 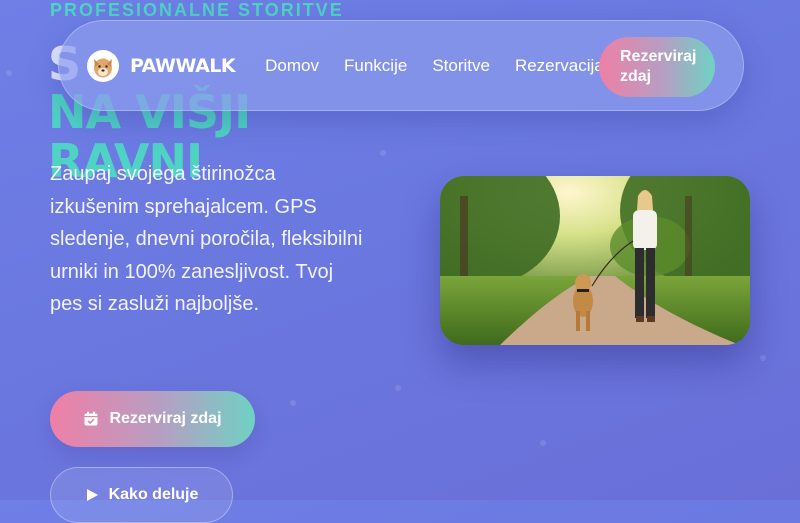 I want to click on dog-face-icon, so click(x=103, y=65).